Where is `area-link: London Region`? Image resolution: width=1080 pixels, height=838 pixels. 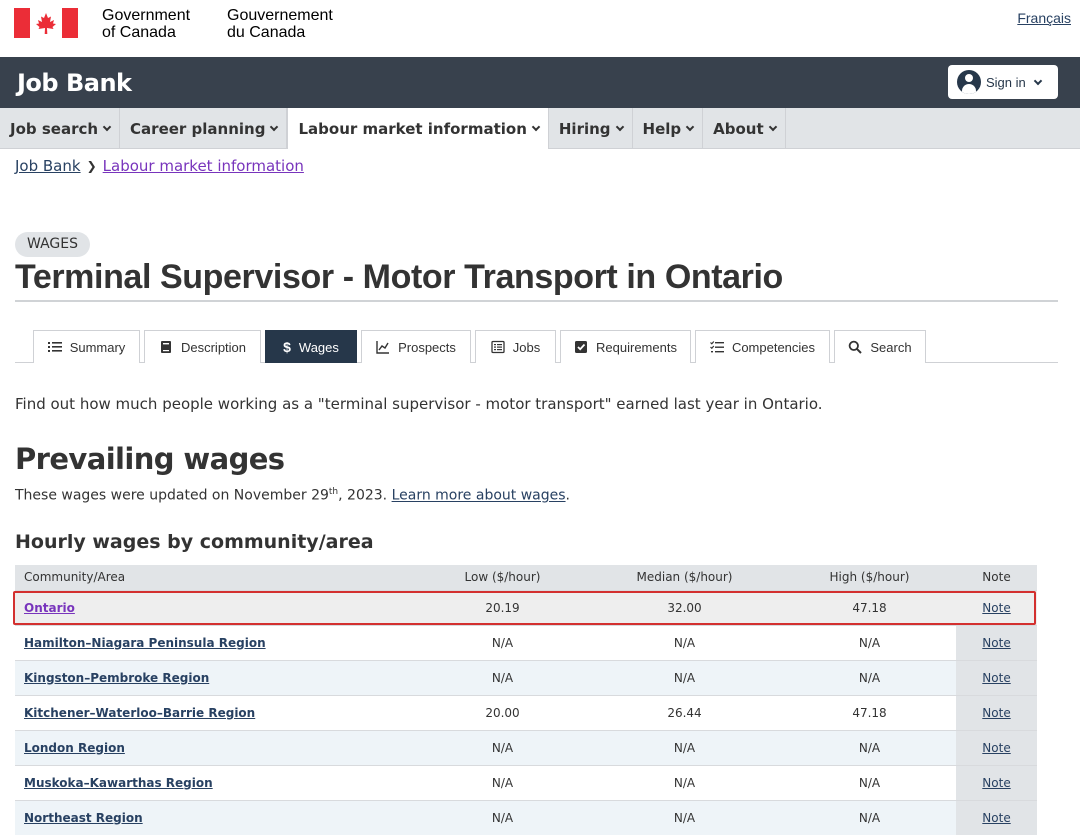
area-link: London Region is located at coordinates (74, 748).